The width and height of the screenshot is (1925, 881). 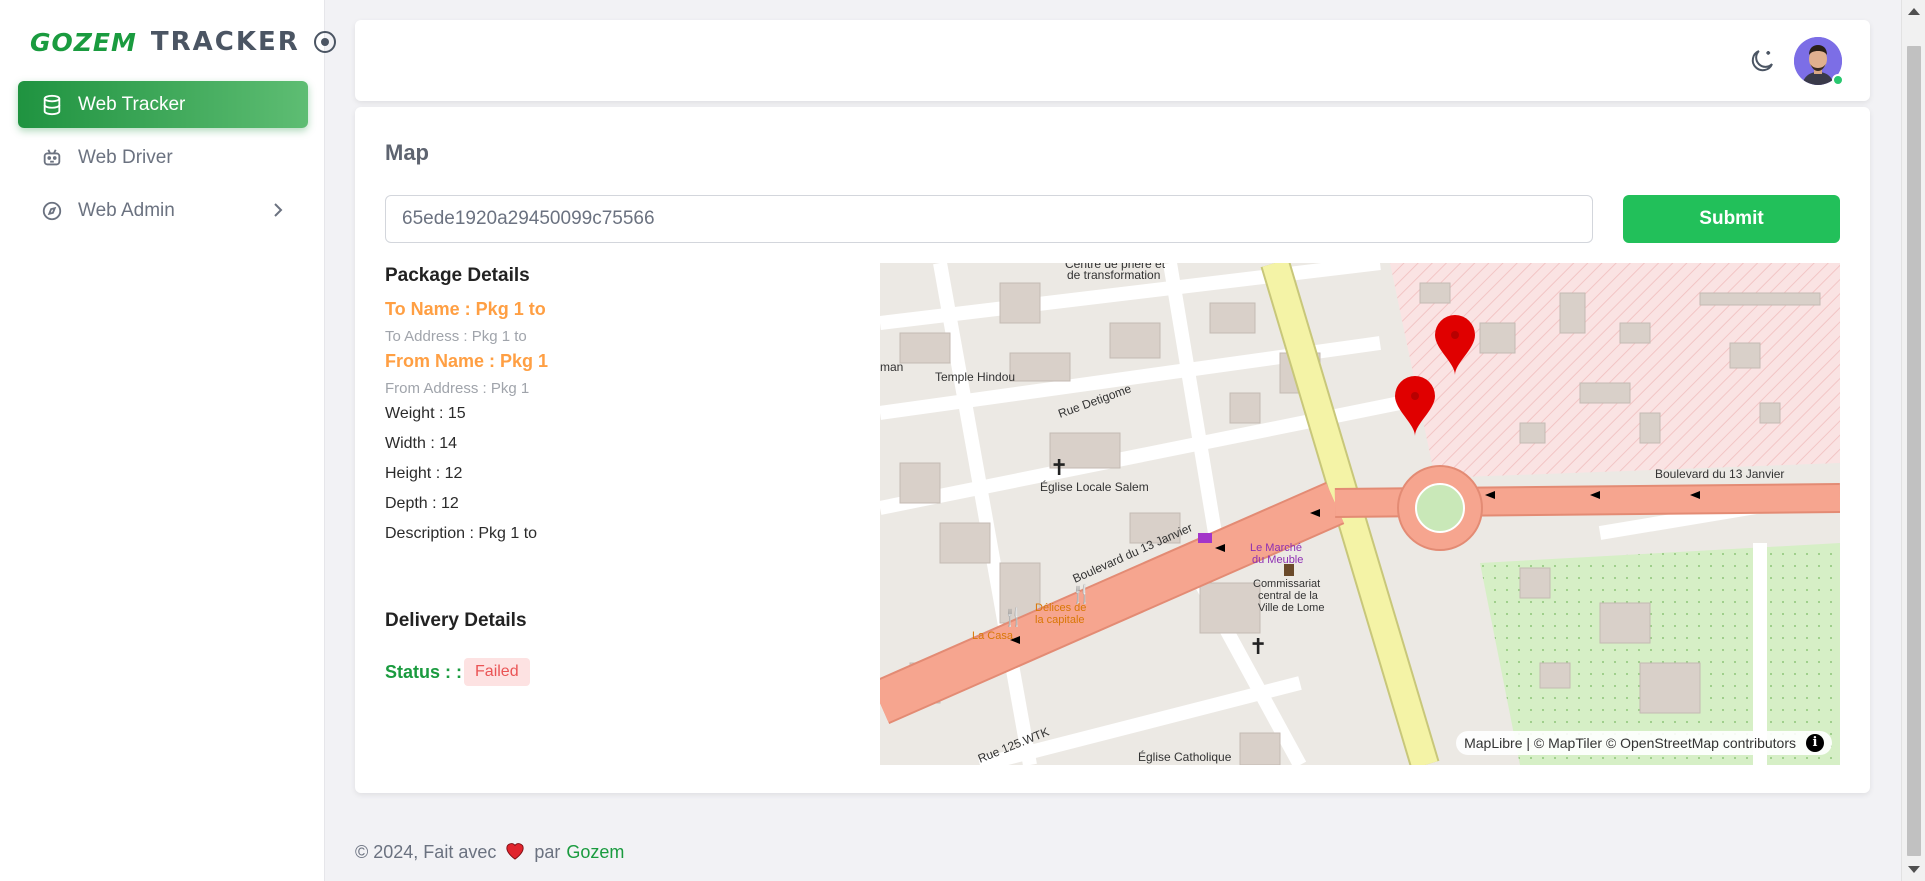 I want to click on map-label: man, so click(x=891, y=367).